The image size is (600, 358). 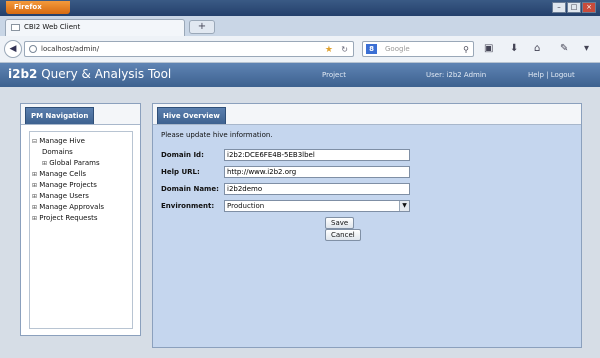 I want to click on domain-id-label: Domain Id:, so click(x=182, y=155).